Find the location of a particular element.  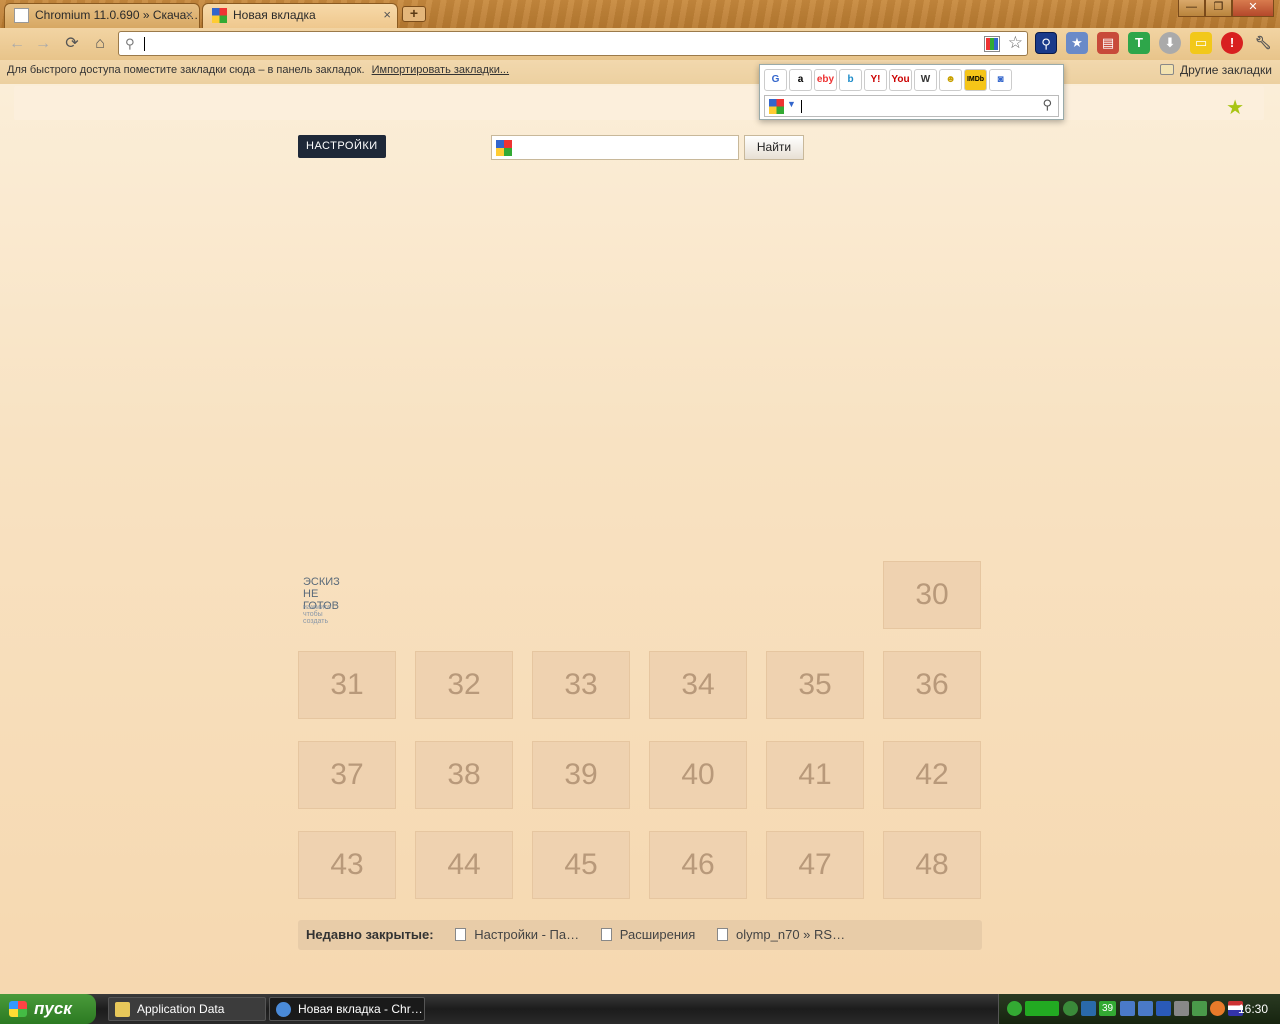

folder-extension-icon: ▭ is located at coordinates (1201, 43).